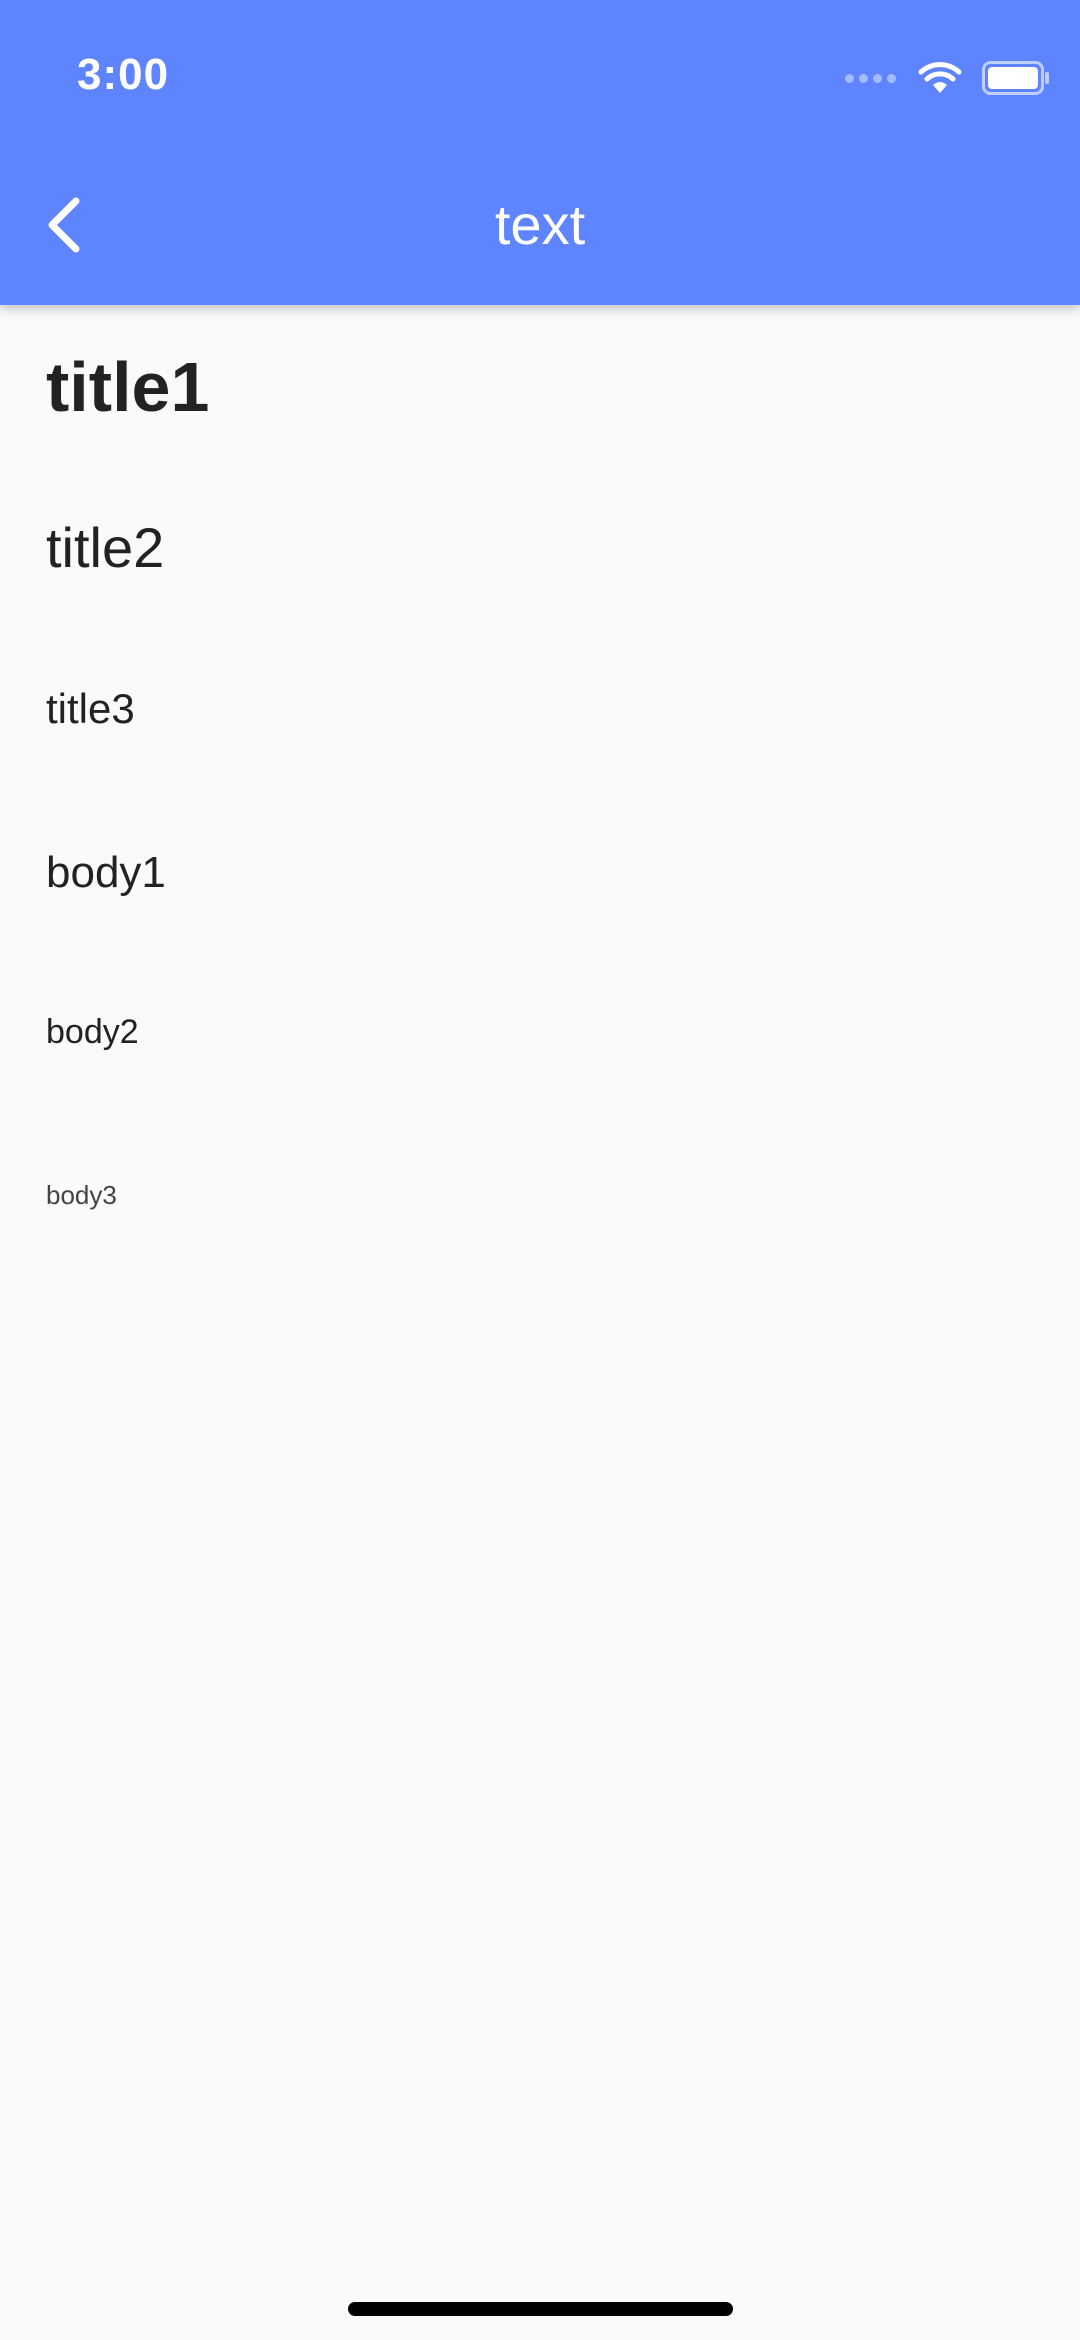 The height and width of the screenshot is (2340, 1080). Describe the element at coordinates (540, 152) in the screenshot. I see `app-bar: 3:00 text` at that location.